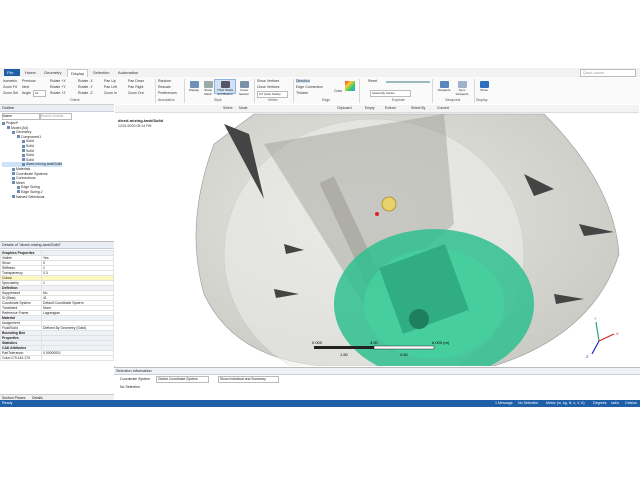 This screenshot has width=640, height=480. Describe the element at coordinates (227, 108) in the screenshot. I see `select-button: Select` at that location.